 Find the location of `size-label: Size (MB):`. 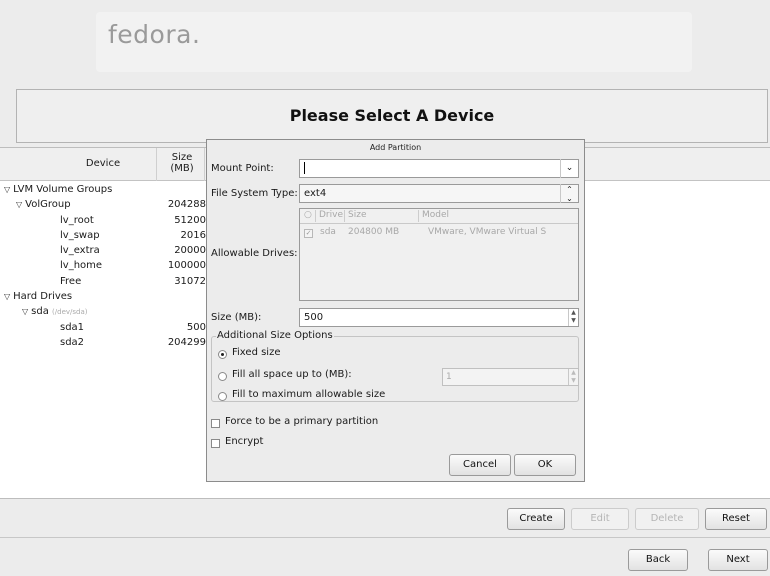

size-label: Size (MB): is located at coordinates (236, 317).